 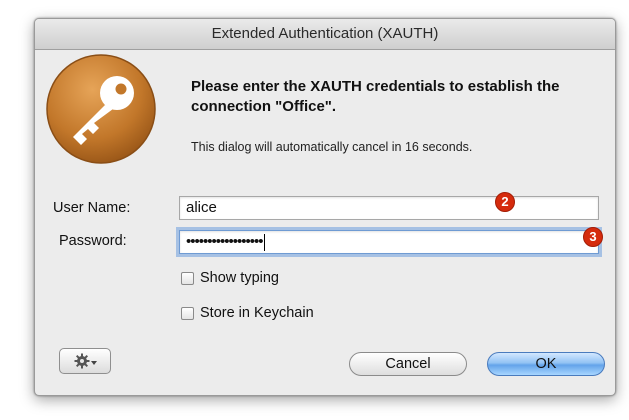 I want to click on store-keychain-box, so click(x=187, y=313).